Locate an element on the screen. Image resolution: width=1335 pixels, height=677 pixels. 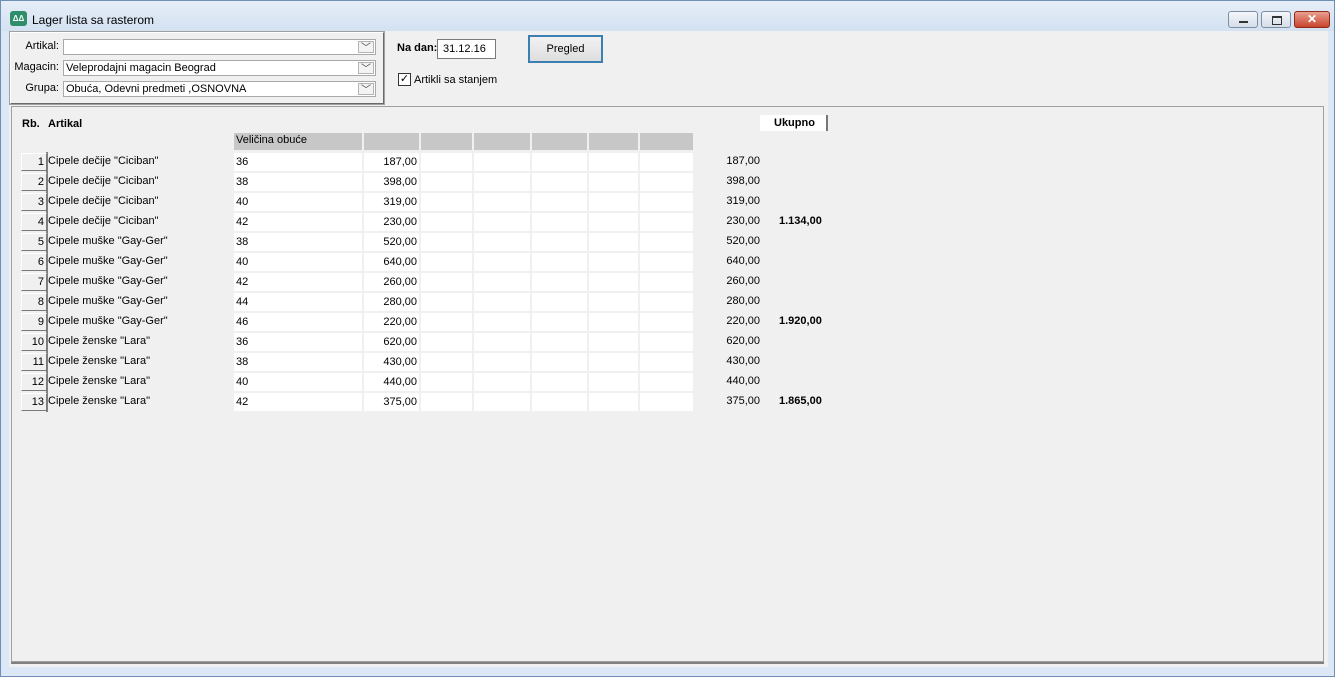
row-qty: 280,00 is located at coordinates (391, 302).